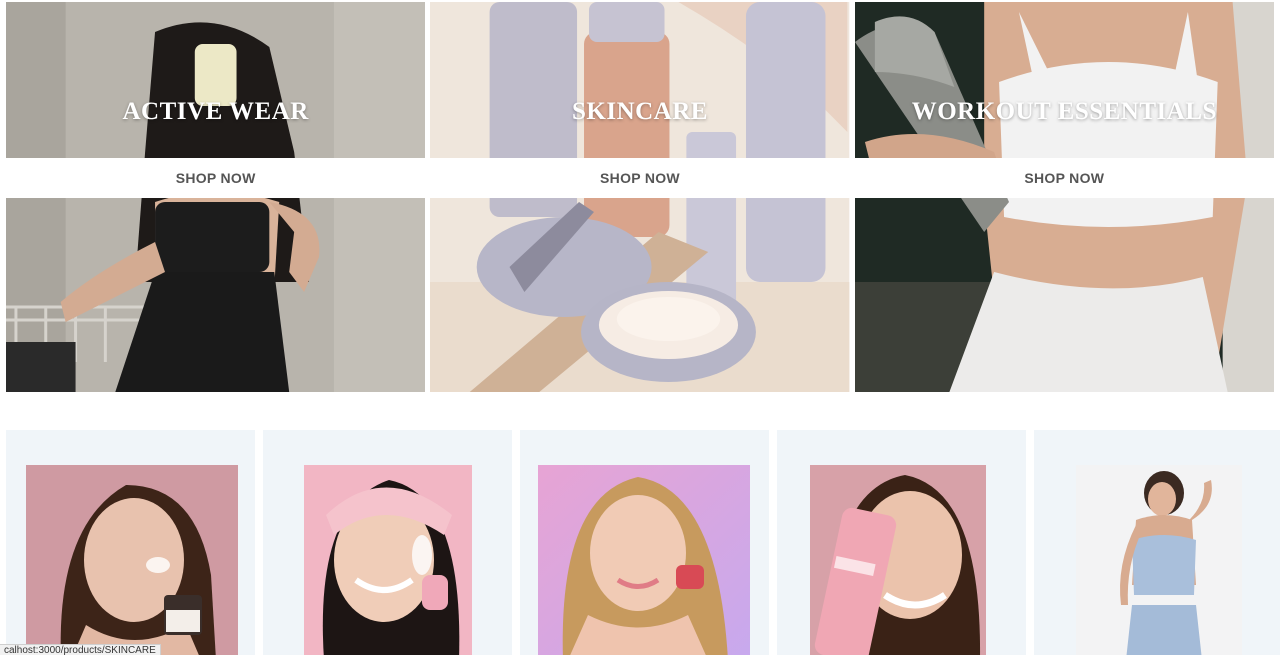 The height and width of the screenshot is (655, 1280). What do you see at coordinates (1064, 111) in the screenshot?
I see `category-title: WORKOUT ESSENTIALS` at bounding box center [1064, 111].